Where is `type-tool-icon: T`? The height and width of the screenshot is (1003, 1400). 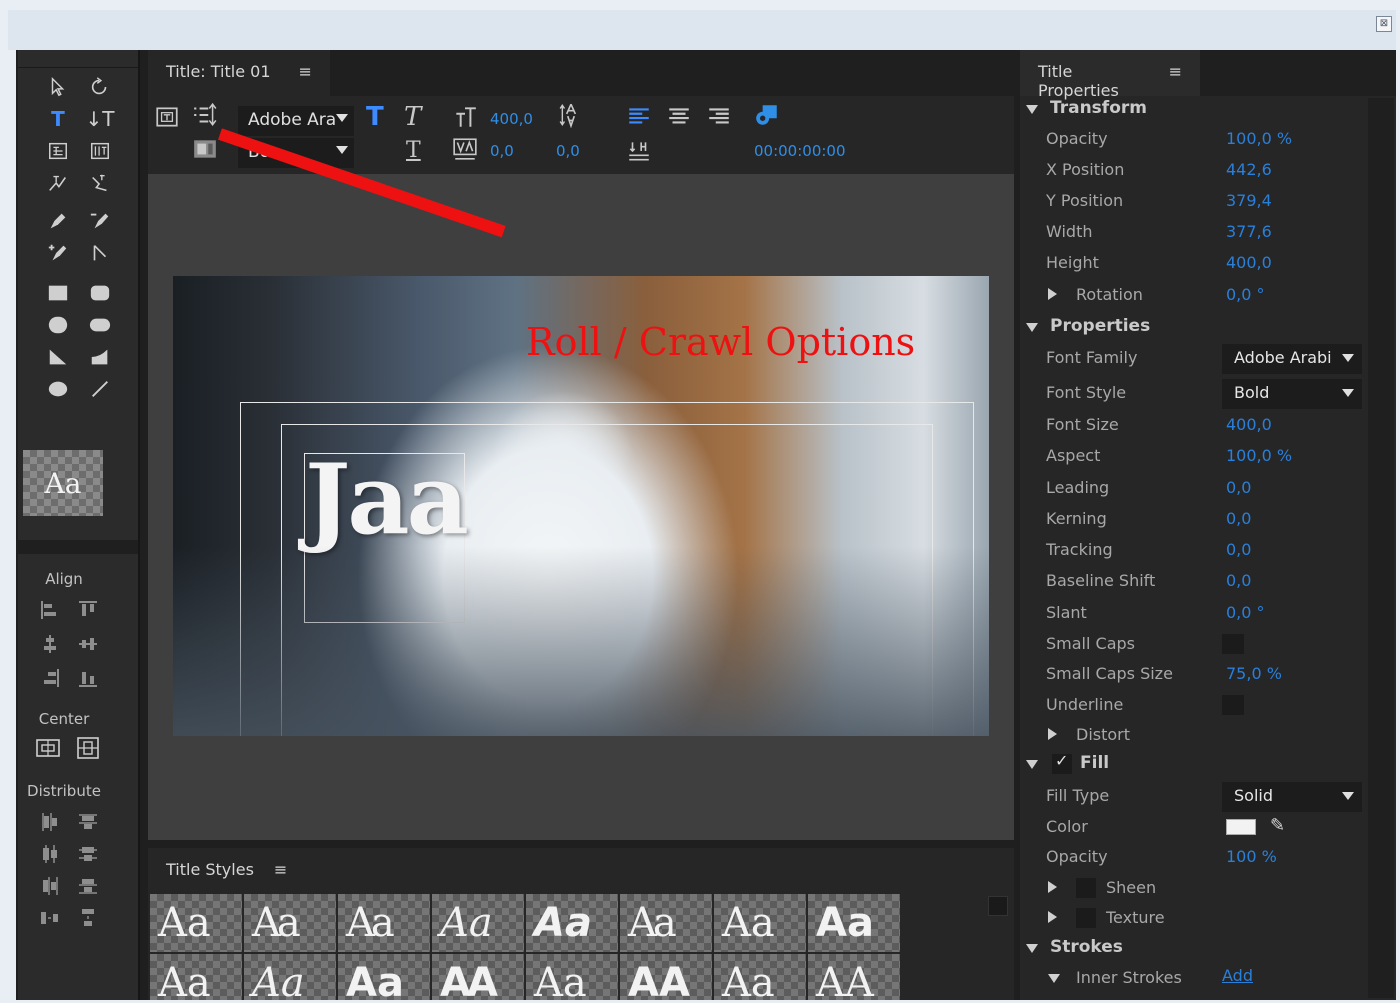 type-tool-icon: T is located at coordinates (58, 119).